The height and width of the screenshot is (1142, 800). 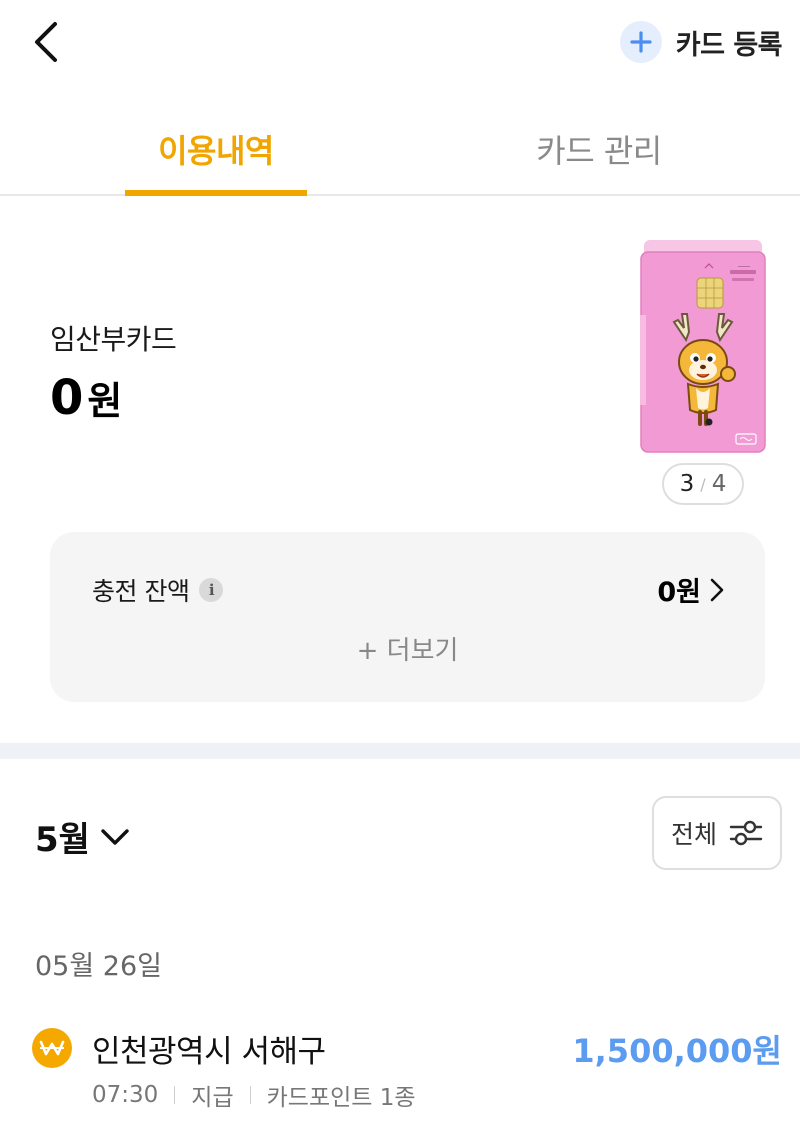 I want to click on transaction-category: 카드포인트 1종, so click(x=341, y=1098).